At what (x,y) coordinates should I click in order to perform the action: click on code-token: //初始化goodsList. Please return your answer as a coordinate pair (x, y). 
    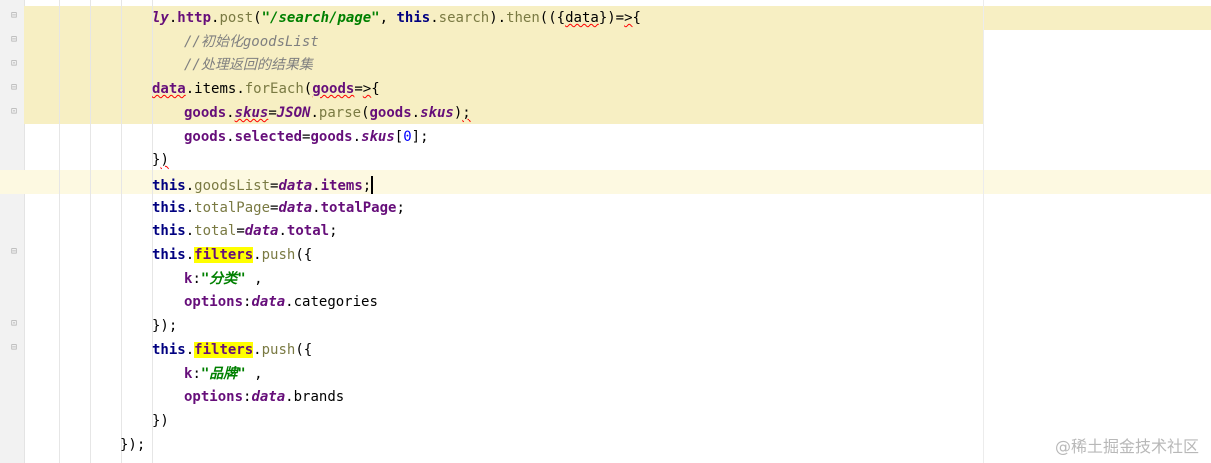
    Looking at the image, I should click on (251, 41).